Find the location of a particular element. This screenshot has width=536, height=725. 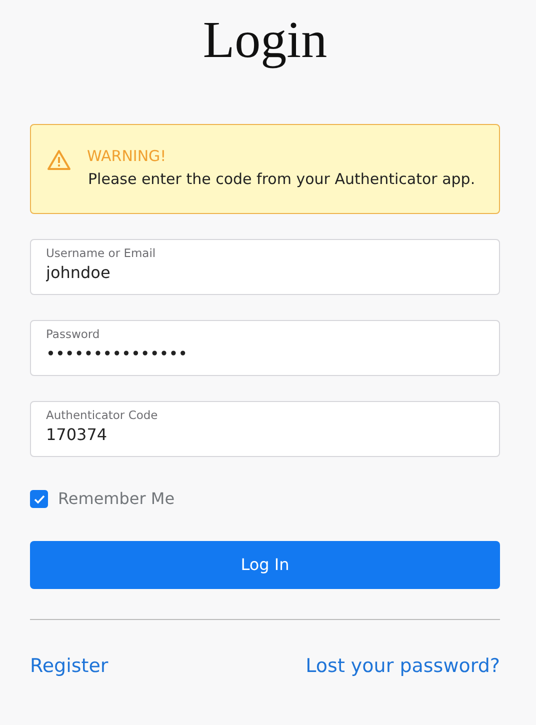

input-field: Authenticator Code 170374 is located at coordinates (265, 429).